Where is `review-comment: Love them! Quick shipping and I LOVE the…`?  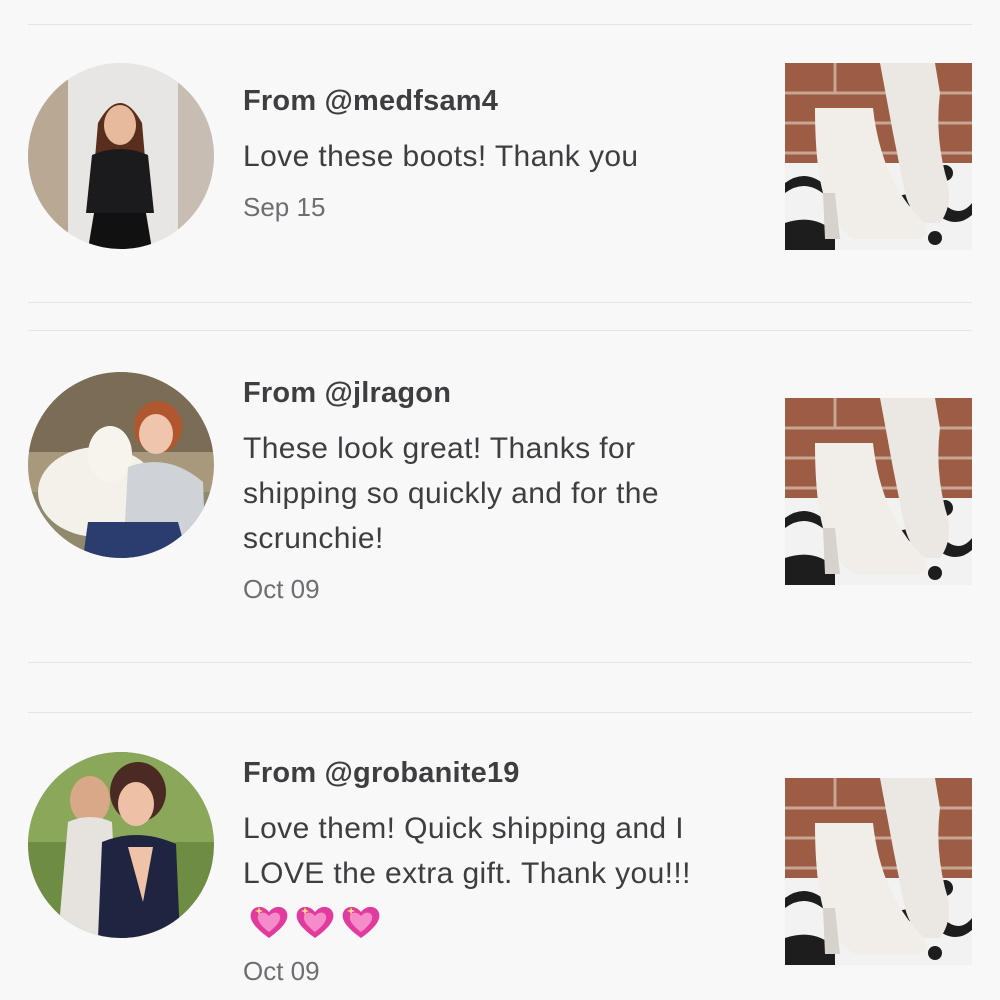
review-comment: Love them! Quick shipping and I LOVE the… is located at coordinates (493, 874).